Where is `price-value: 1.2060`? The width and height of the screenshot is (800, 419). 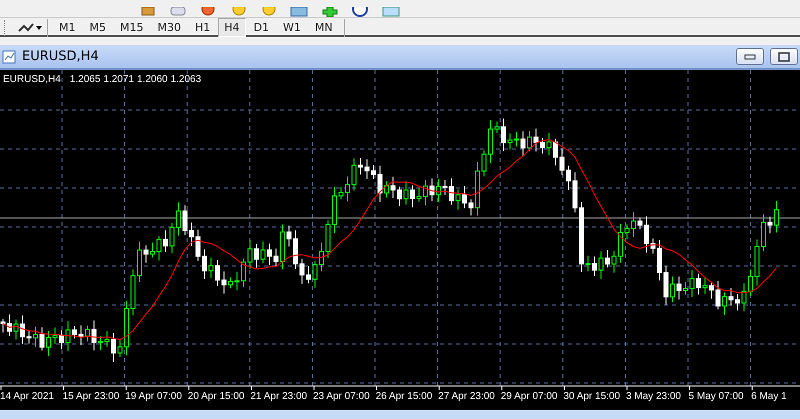 price-value: 1.2060 is located at coordinates (152, 79).